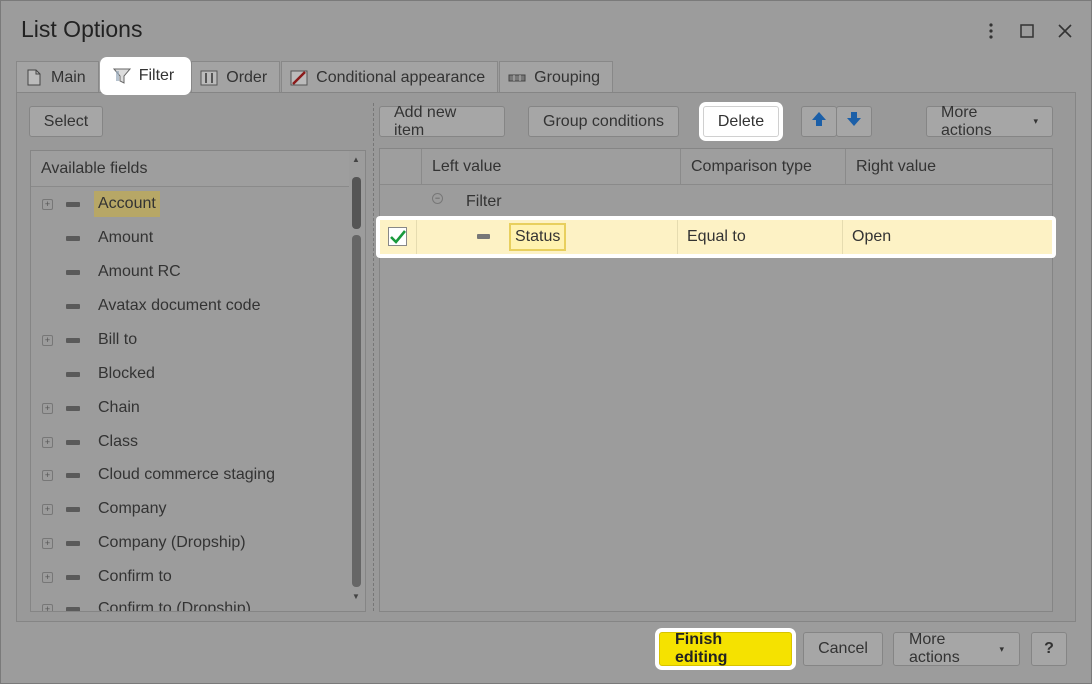 The width and height of the screenshot is (1092, 684). I want to click on move-up-button, so click(819, 121).